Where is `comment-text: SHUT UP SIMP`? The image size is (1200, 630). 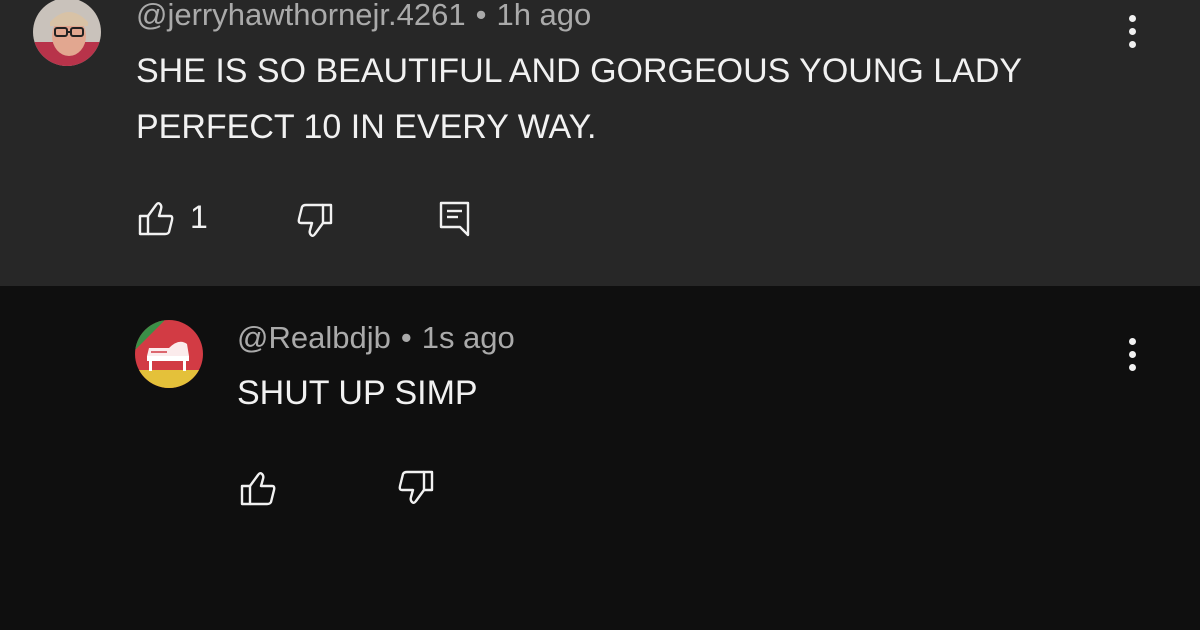 comment-text: SHUT UP SIMP is located at coordinates (357, 393).